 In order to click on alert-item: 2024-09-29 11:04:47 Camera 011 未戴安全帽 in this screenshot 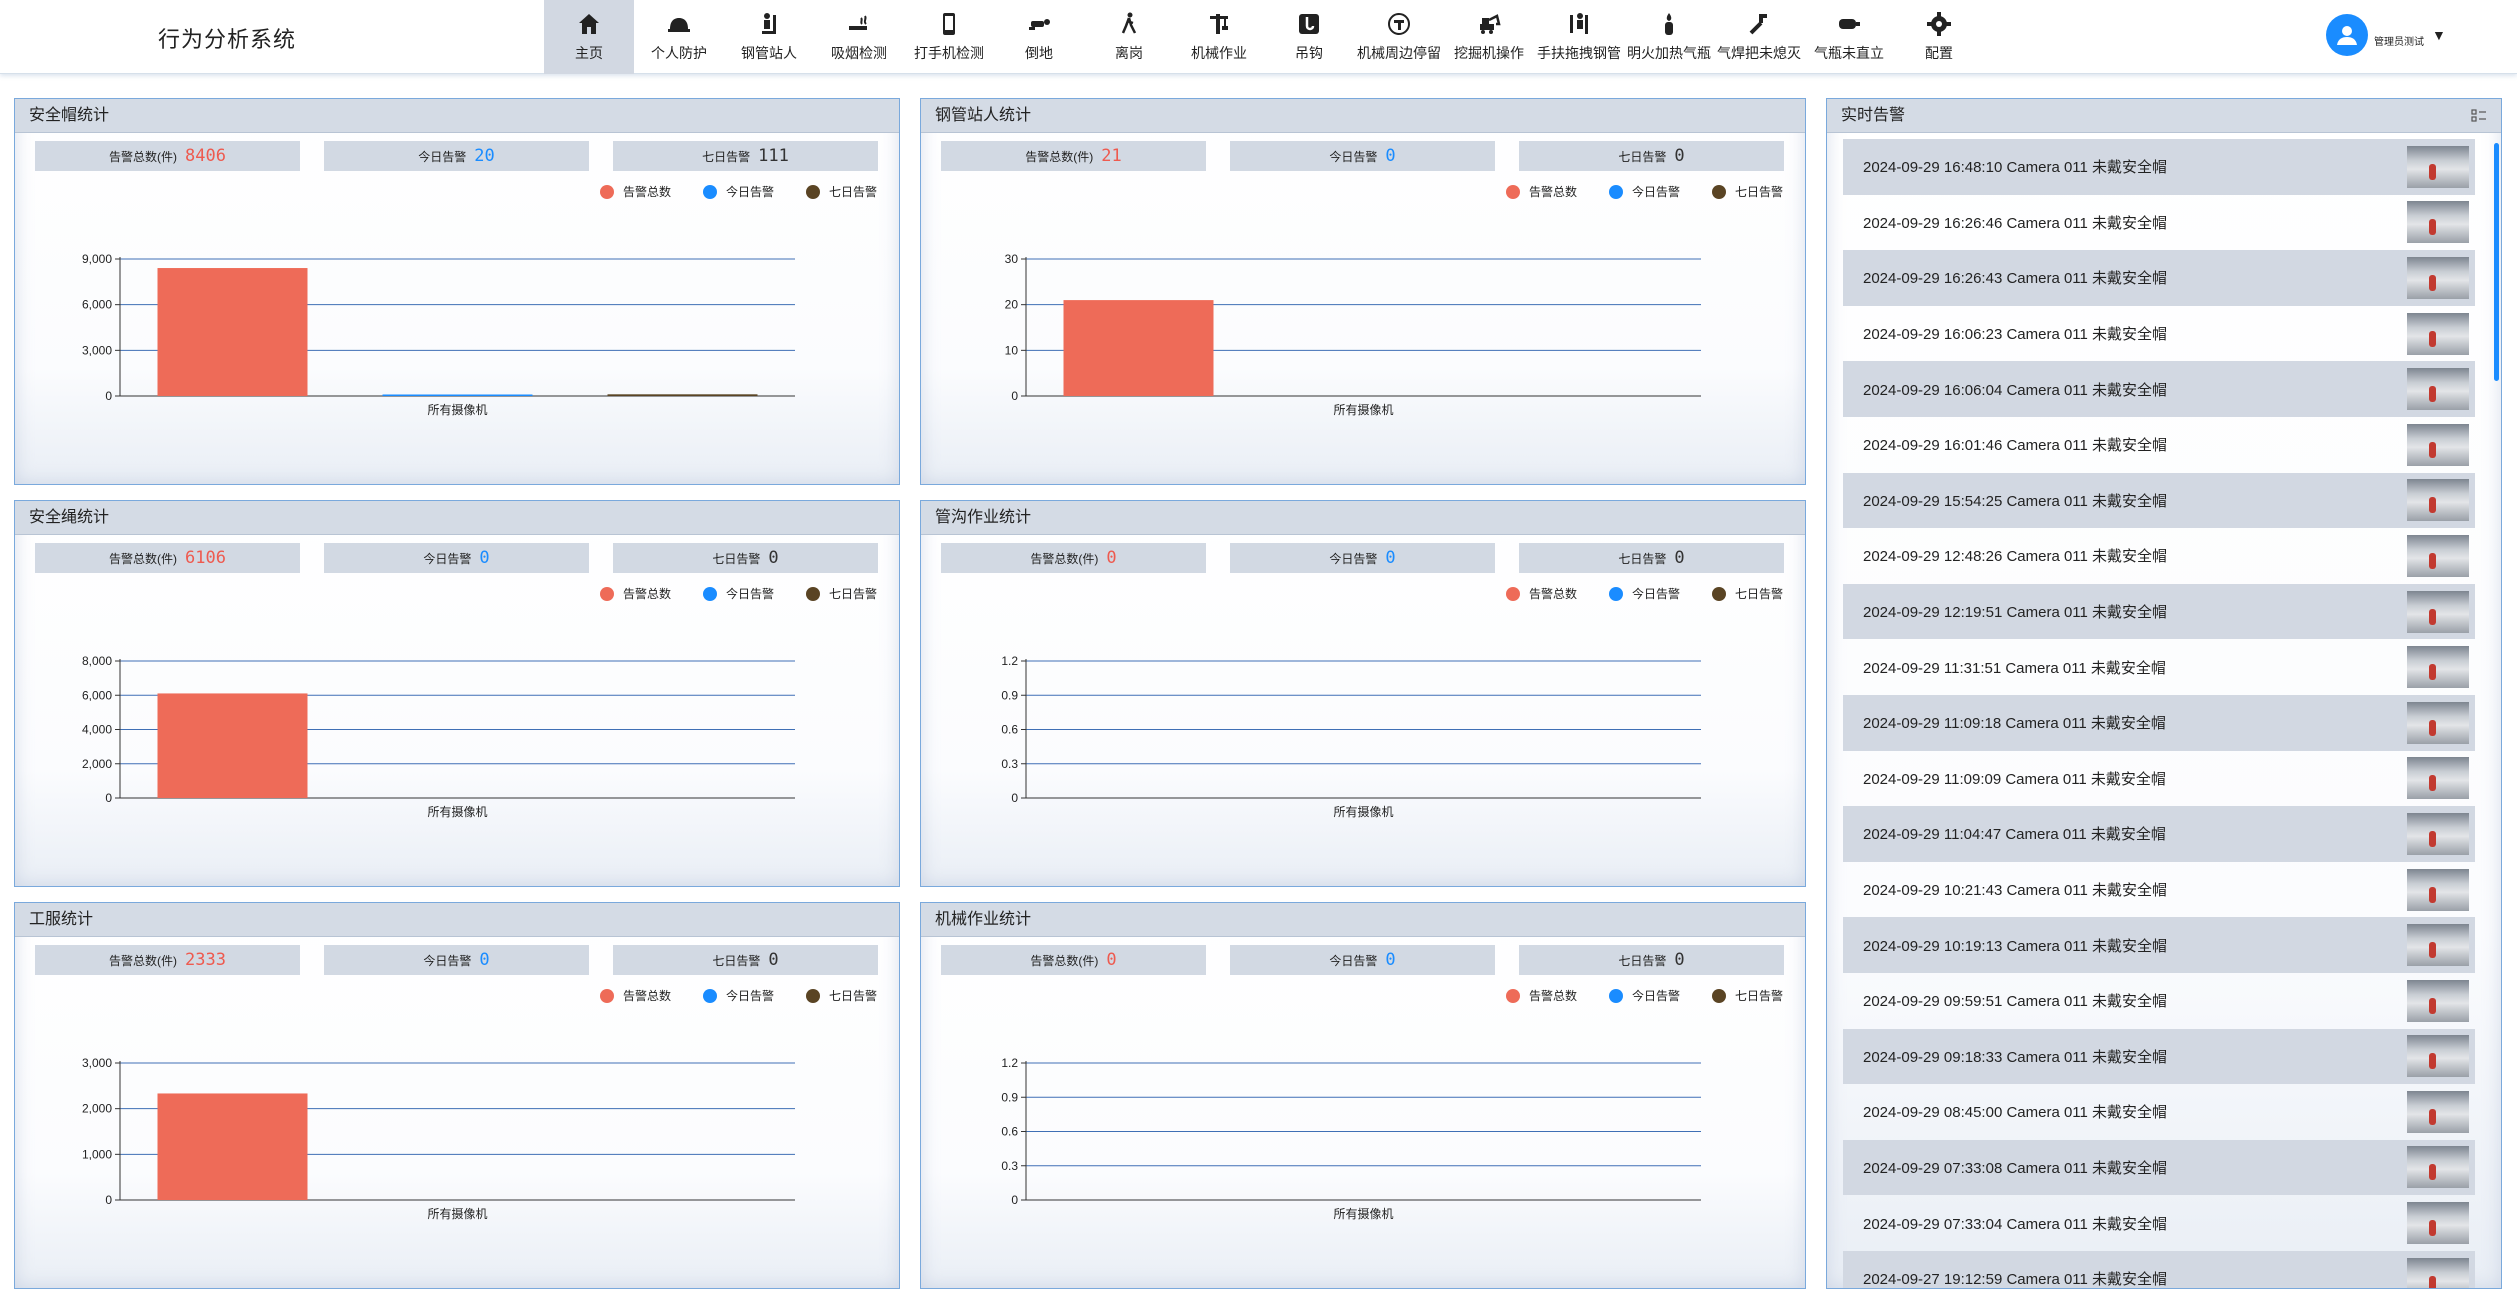, I will do `click(2159, 834)`.